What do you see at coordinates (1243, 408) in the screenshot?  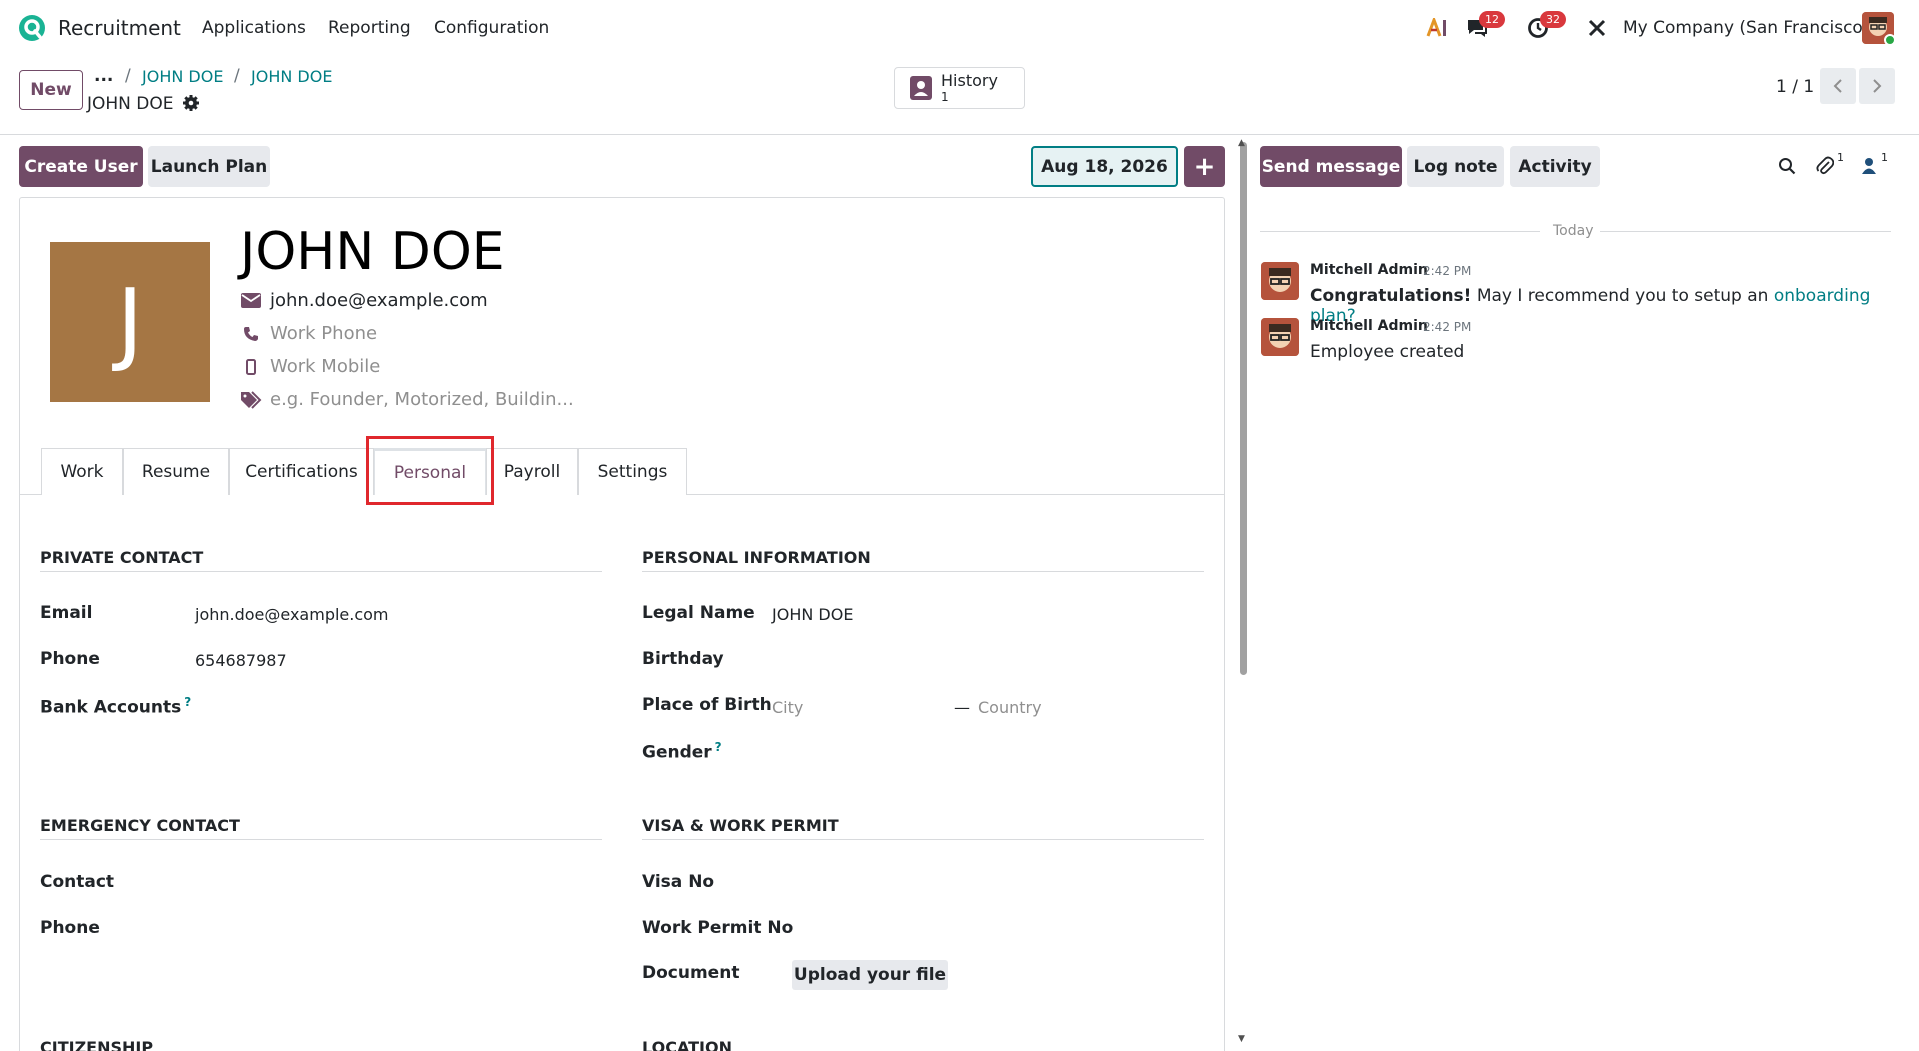 I see `scrollbar-thumb` at bounding box center [1243, 408].